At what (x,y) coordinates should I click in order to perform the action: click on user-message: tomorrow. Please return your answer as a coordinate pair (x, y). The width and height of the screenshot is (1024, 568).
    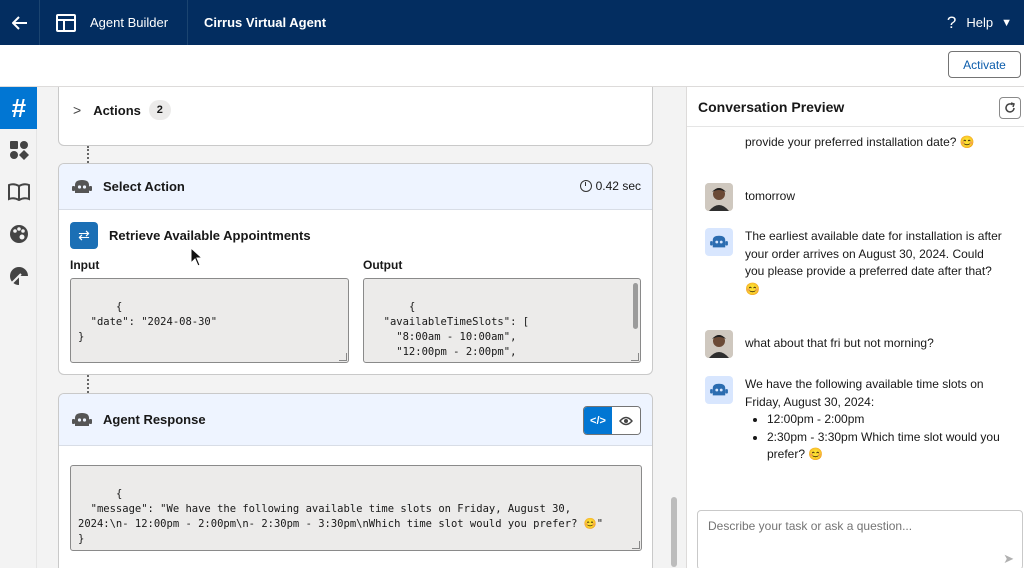
    Looking at the image, I should click on (860, 197).